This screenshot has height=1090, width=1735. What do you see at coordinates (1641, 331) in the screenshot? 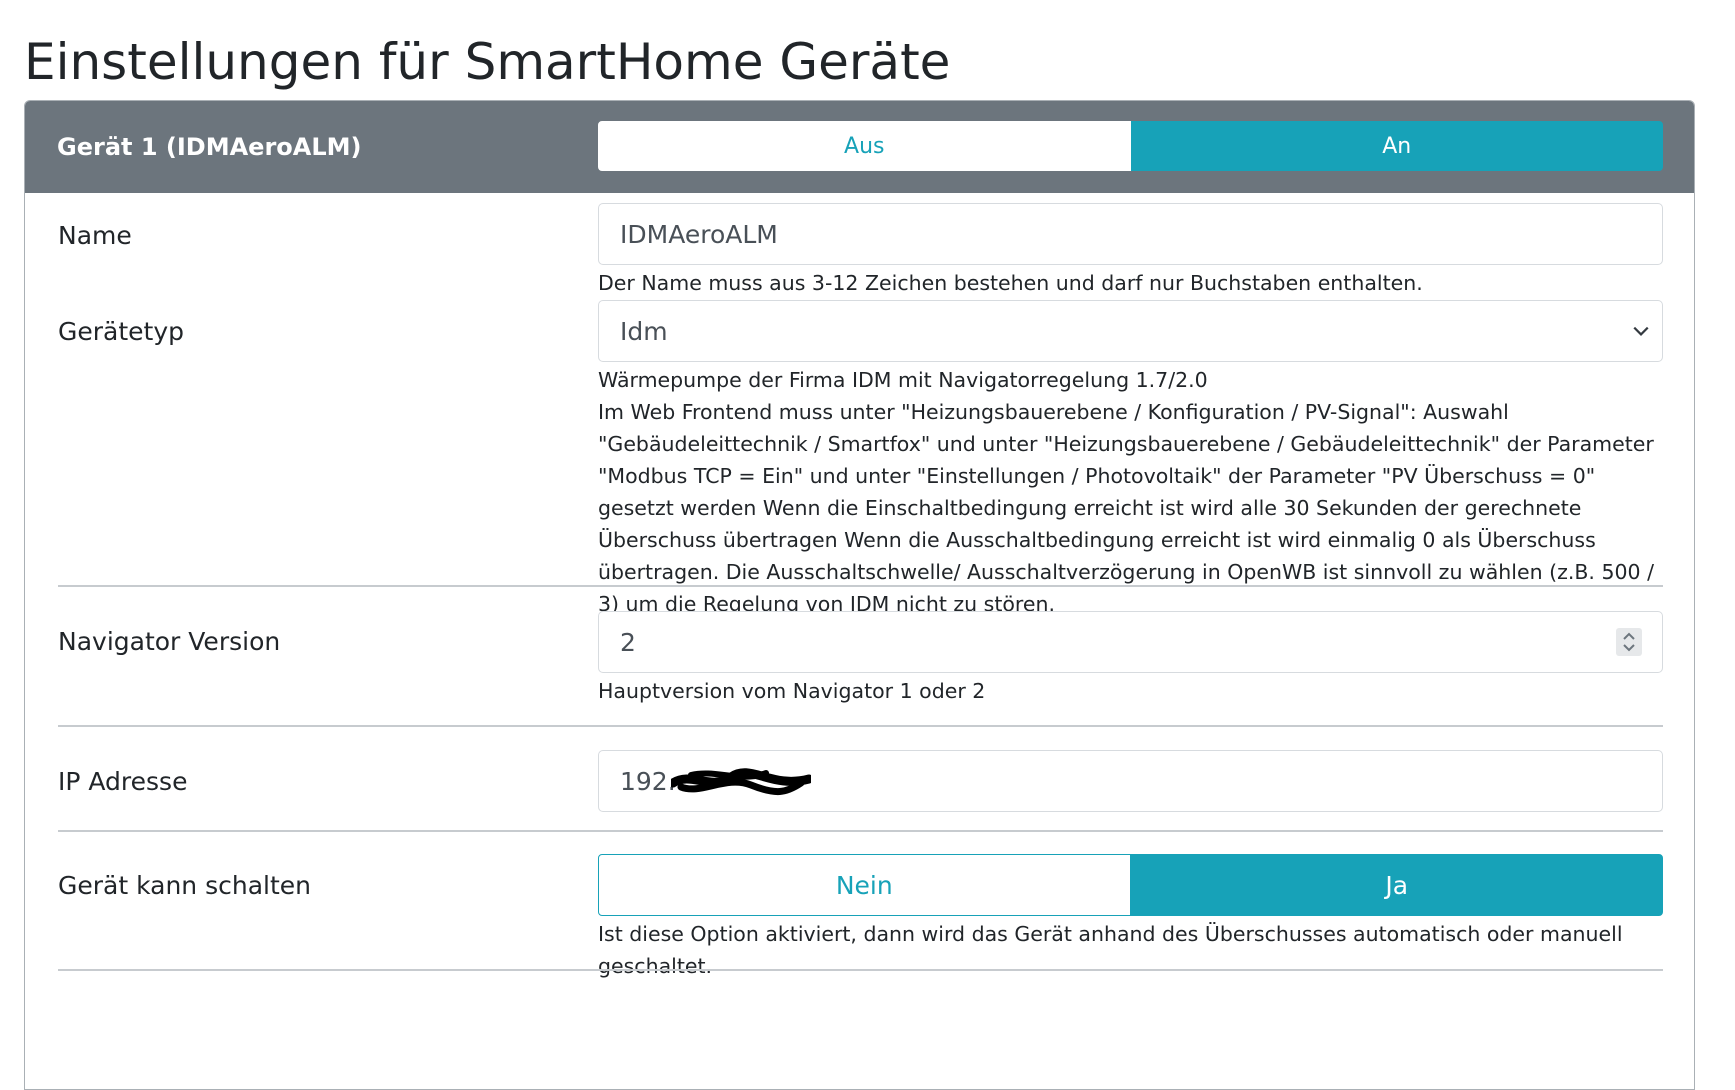
I see `chevron-down-icon` at bounding box center [1641, 331].